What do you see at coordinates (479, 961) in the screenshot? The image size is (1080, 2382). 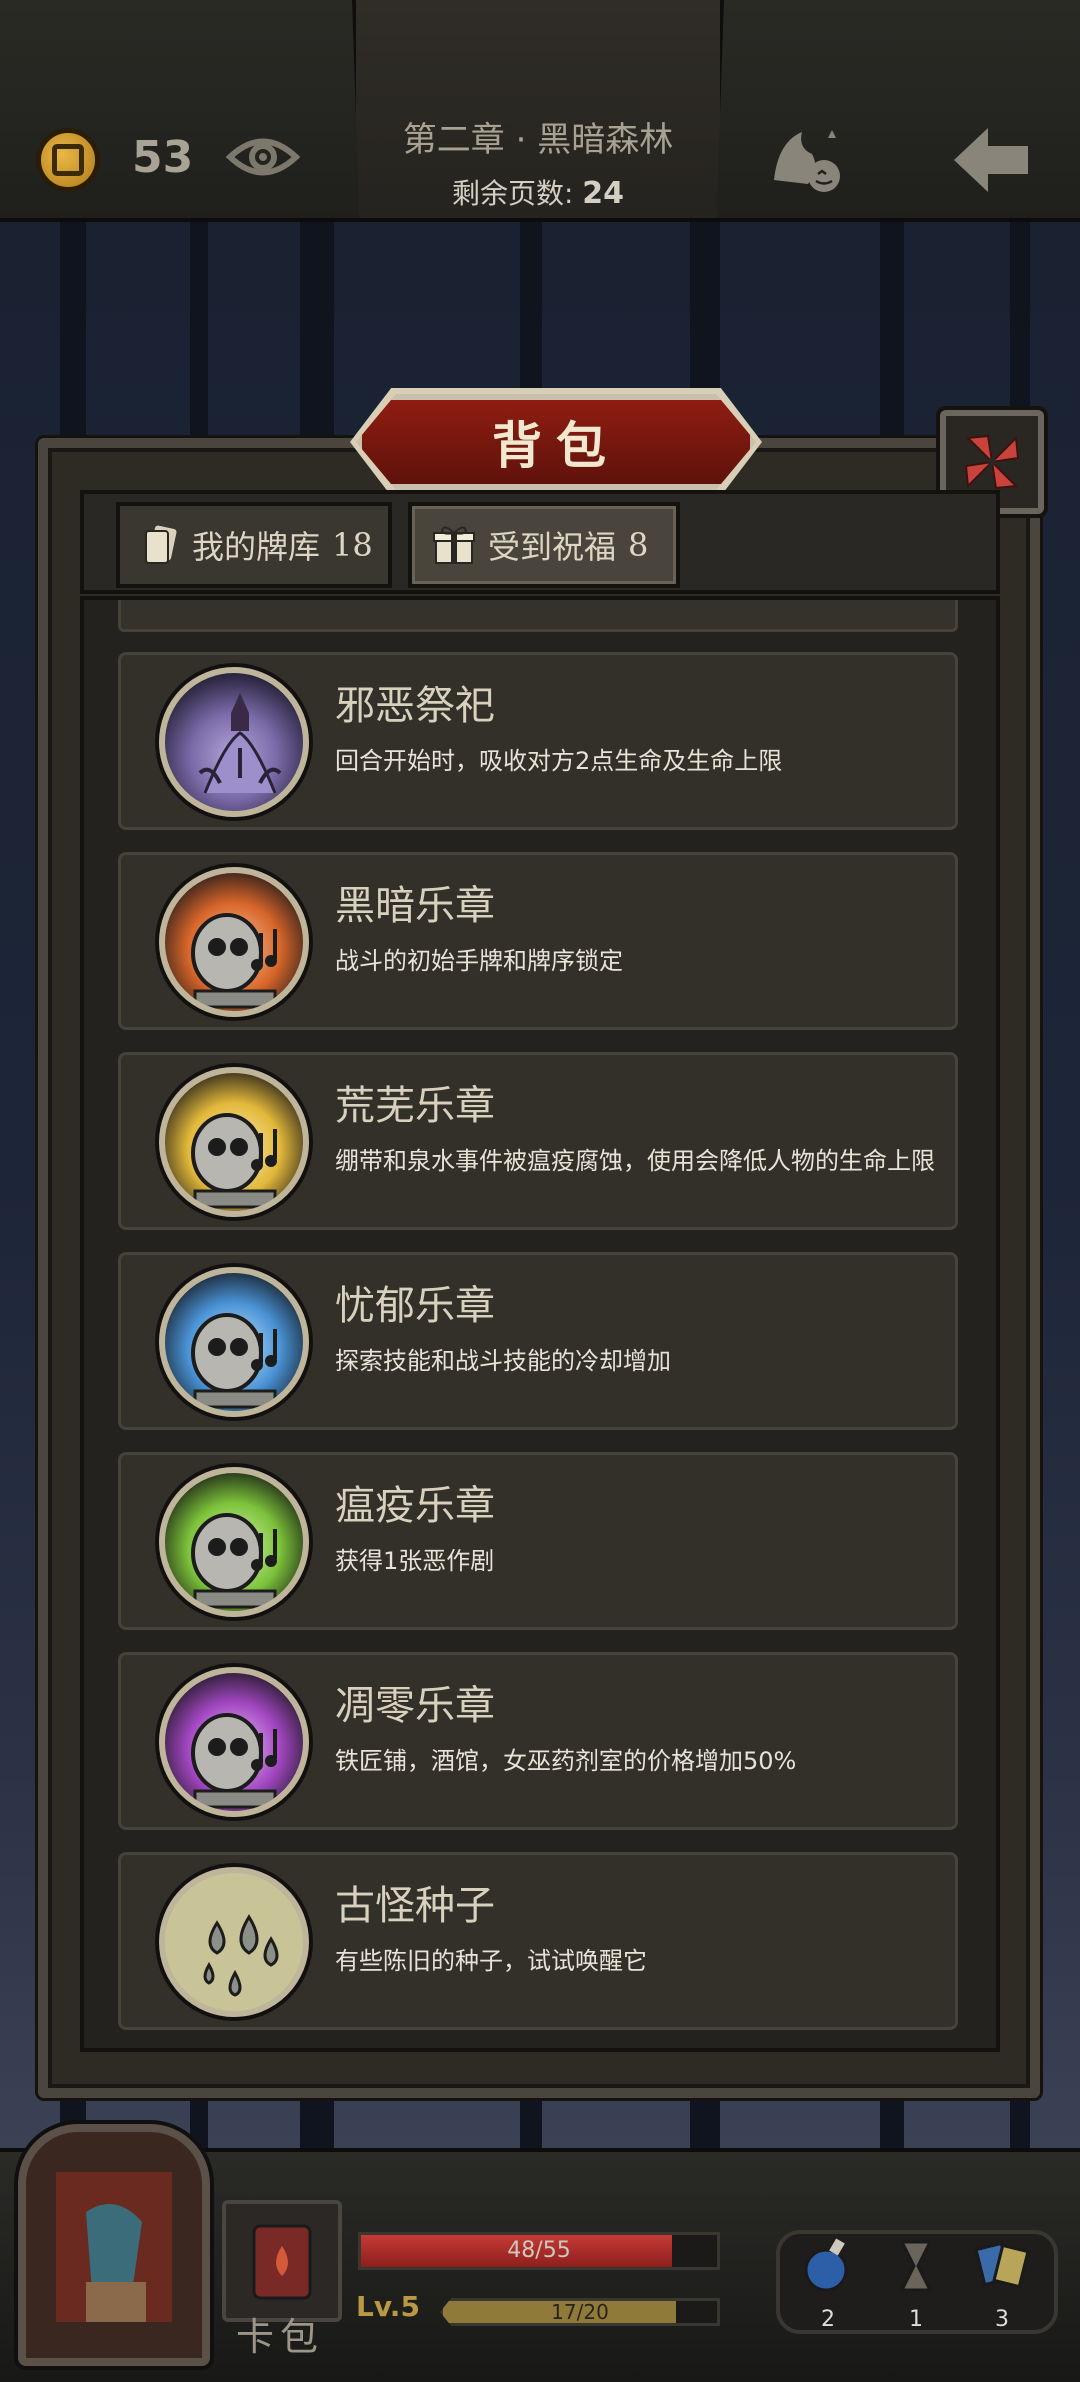 I see `item-description: 战斗的初始手牌和牌序锁定` at bounding box center [479, 961].